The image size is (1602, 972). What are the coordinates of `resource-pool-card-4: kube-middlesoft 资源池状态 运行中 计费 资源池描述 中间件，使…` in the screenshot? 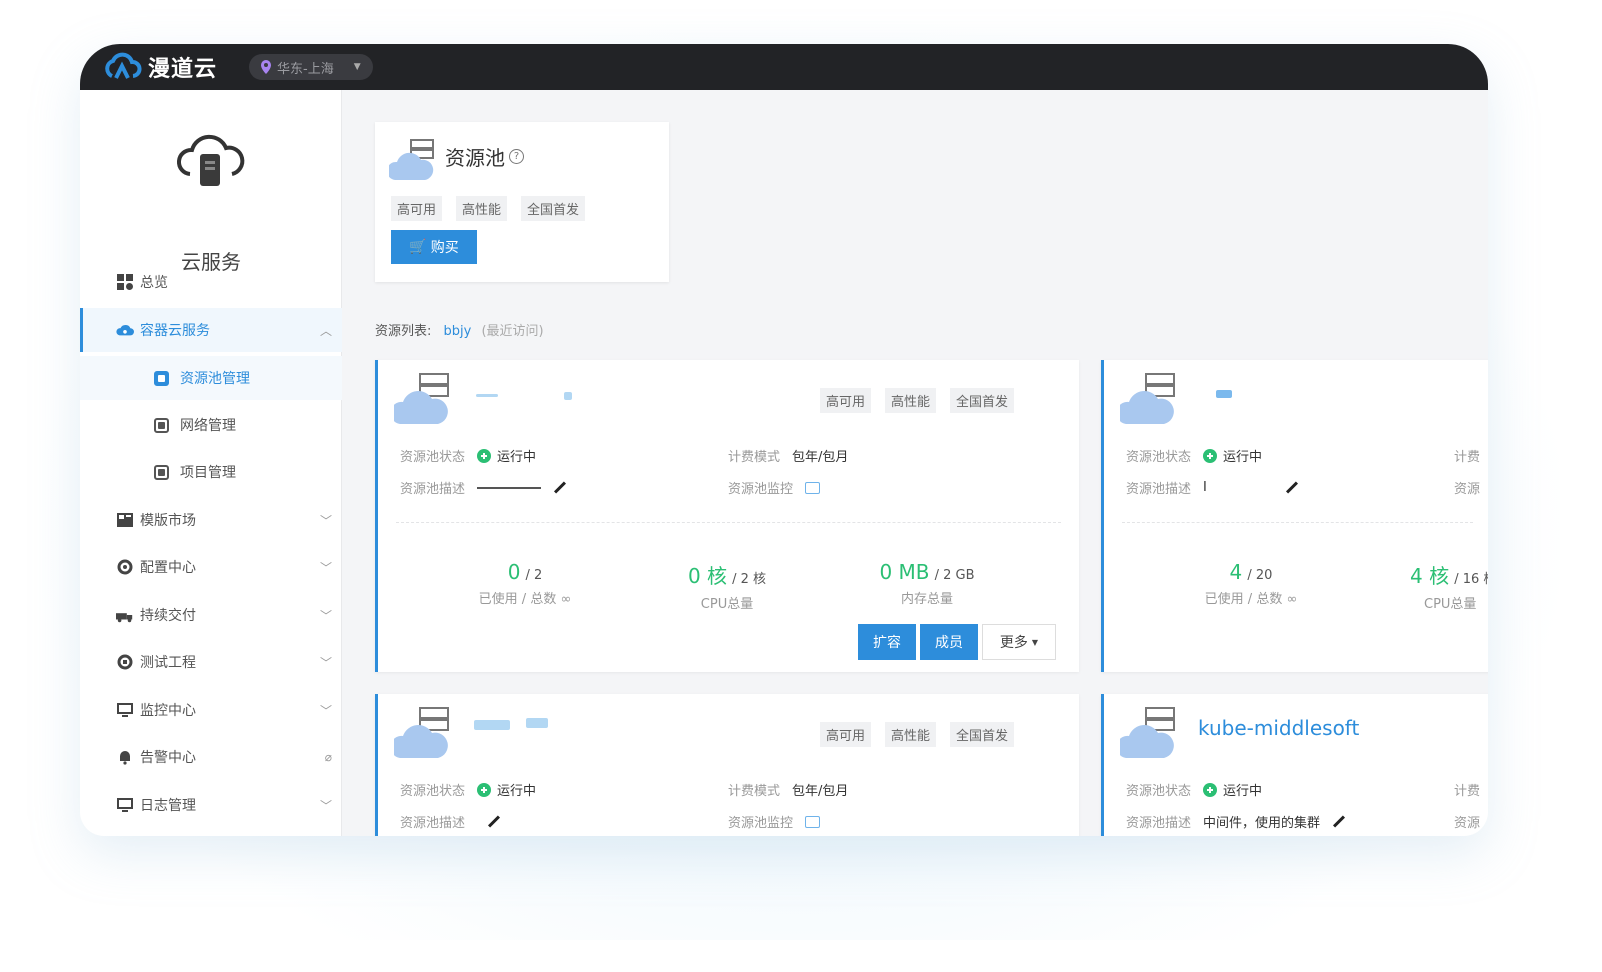 It's located at (1294, 765).